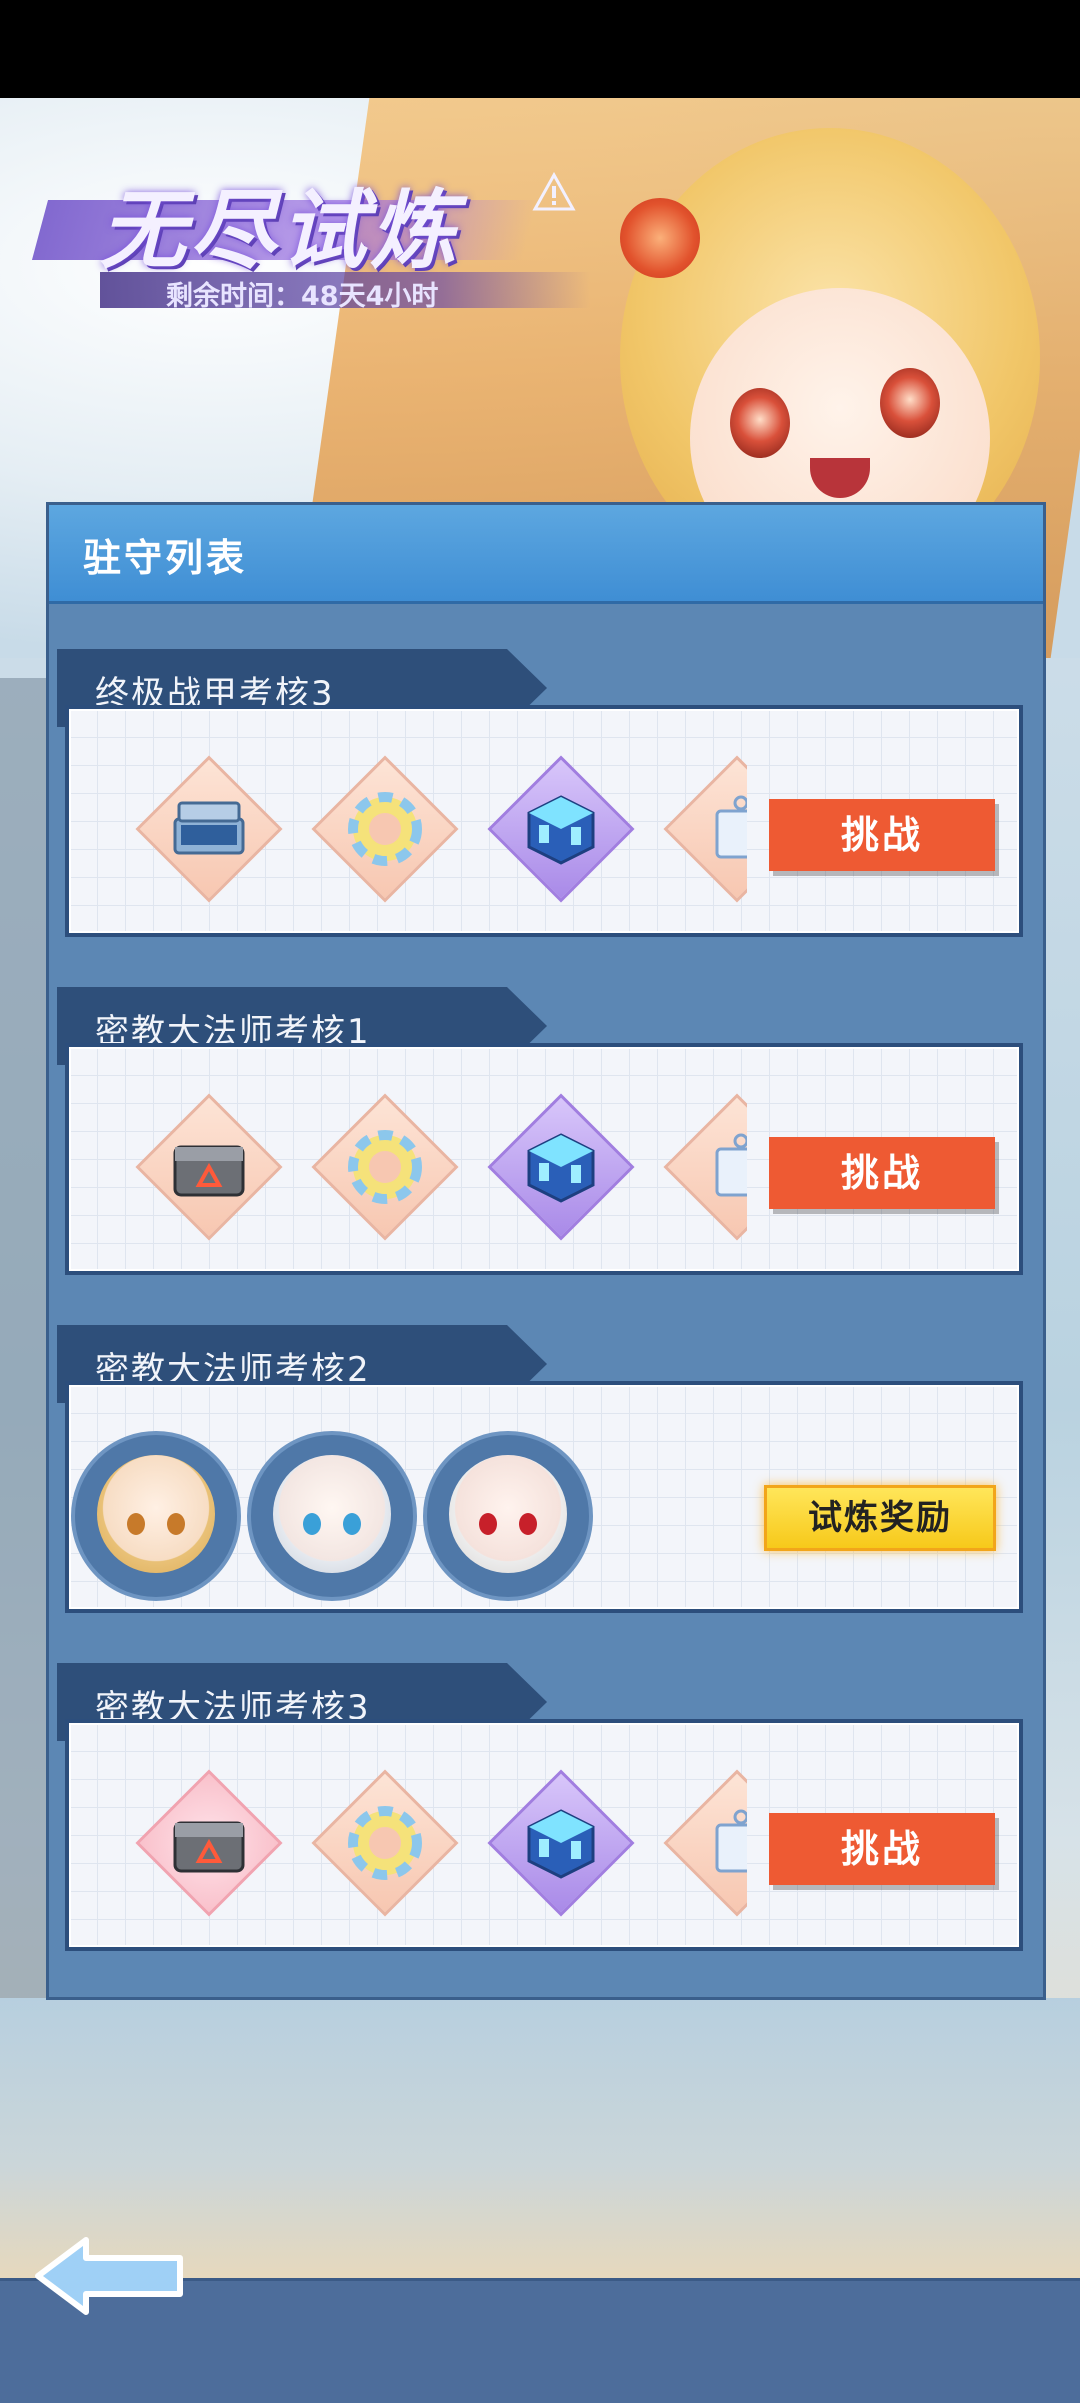 The height and width of the screenshot is (2403, 1080). I want to click on status-bar, so click(540, 49).